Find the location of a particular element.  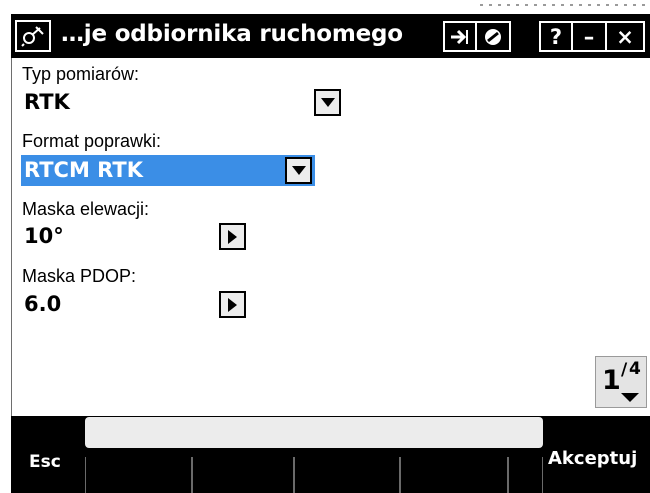

title-bar: …je odbiornika ruchomego ? – × is located at coordinates (330, 36).